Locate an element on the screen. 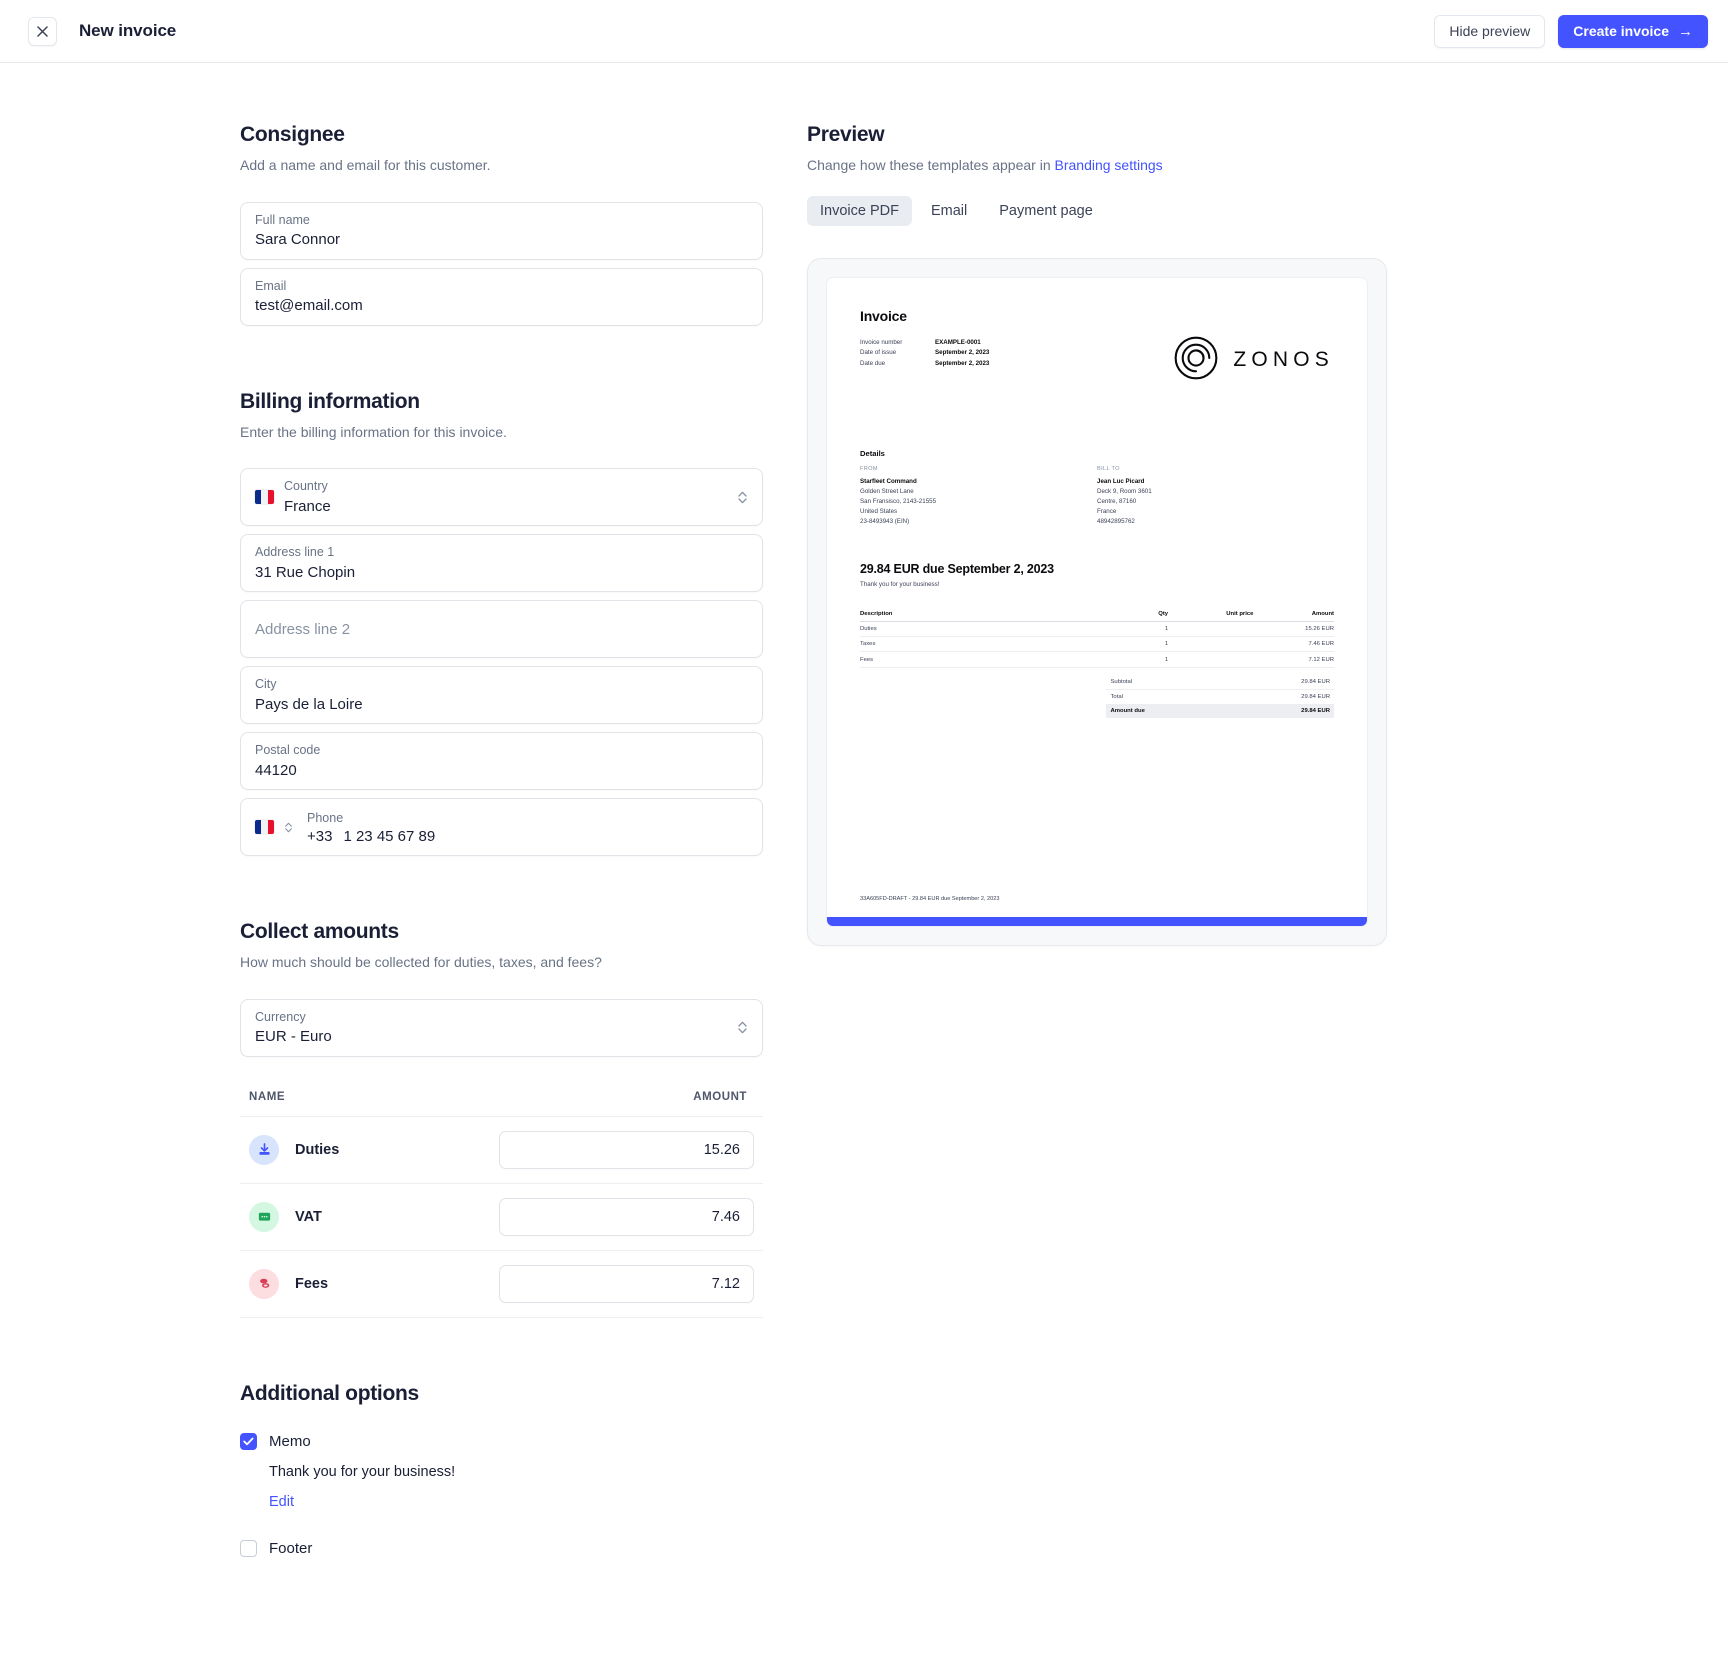 The height and width of the screenshot is (1657, 1728). td-description: Fees is located at coordinates (974, 659).